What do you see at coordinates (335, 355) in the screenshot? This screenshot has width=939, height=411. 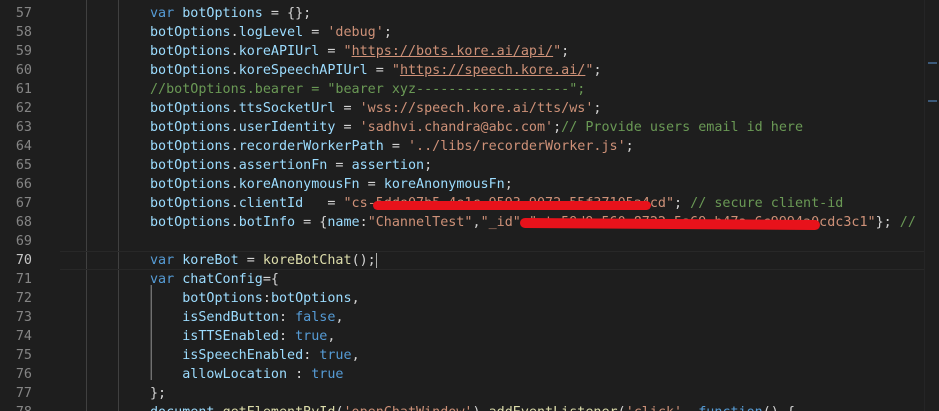 I see `code-token: true` at bounding box center [335, 355].